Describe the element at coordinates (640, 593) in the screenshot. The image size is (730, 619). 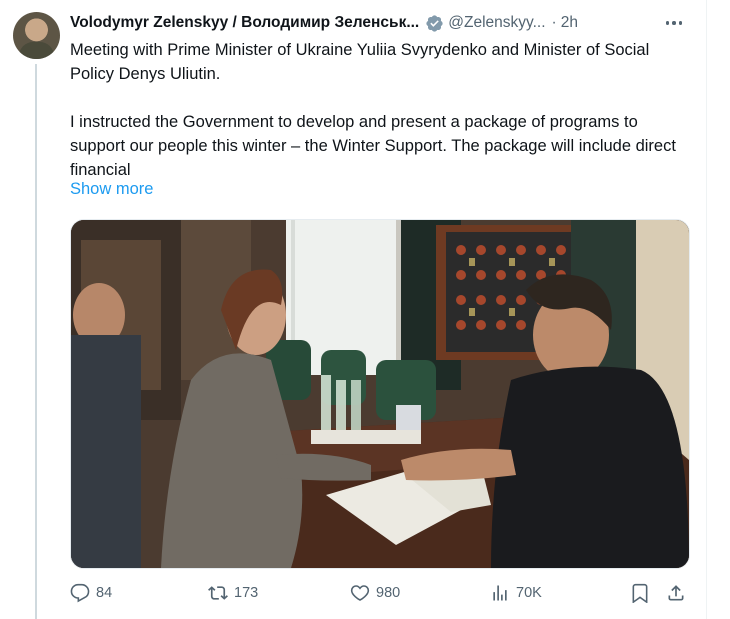
I see `bookmark-icon` at that location.